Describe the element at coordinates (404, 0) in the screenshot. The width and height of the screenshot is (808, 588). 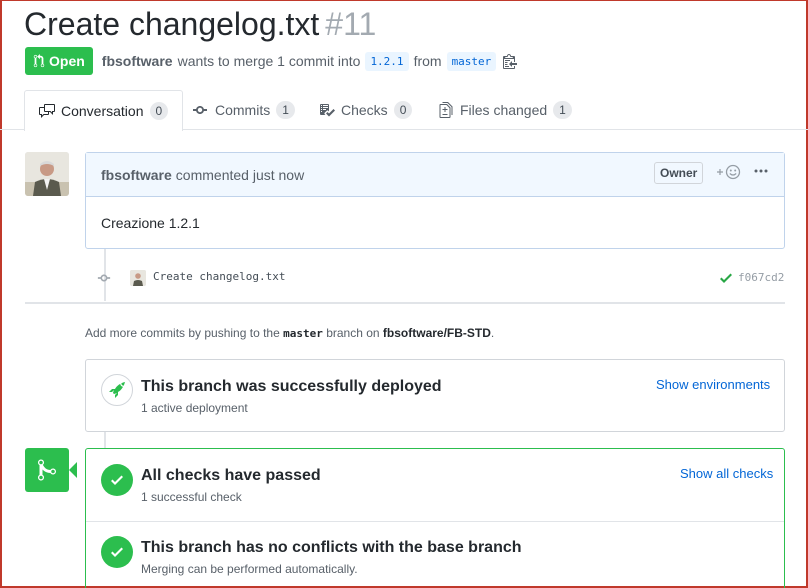
I see `window-frame-top` at that location.